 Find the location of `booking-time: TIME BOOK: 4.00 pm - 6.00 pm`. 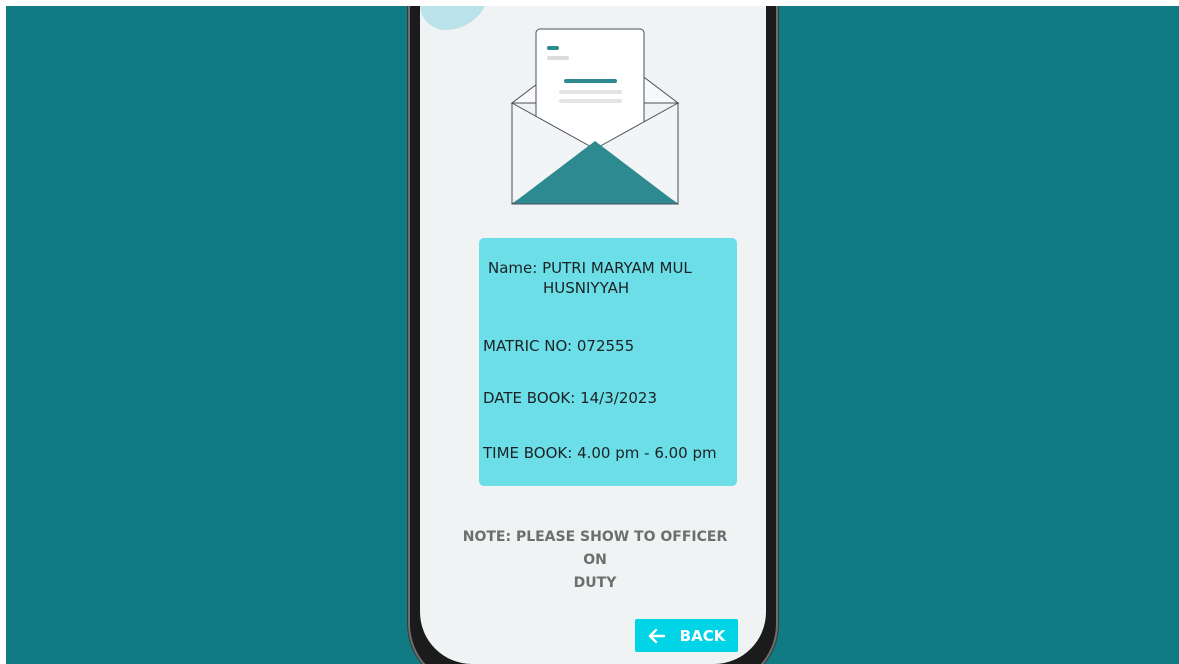

booking-time: TIME BOOK: 4.00 pm - 6.00 pm is located at coordinates (600, 453).